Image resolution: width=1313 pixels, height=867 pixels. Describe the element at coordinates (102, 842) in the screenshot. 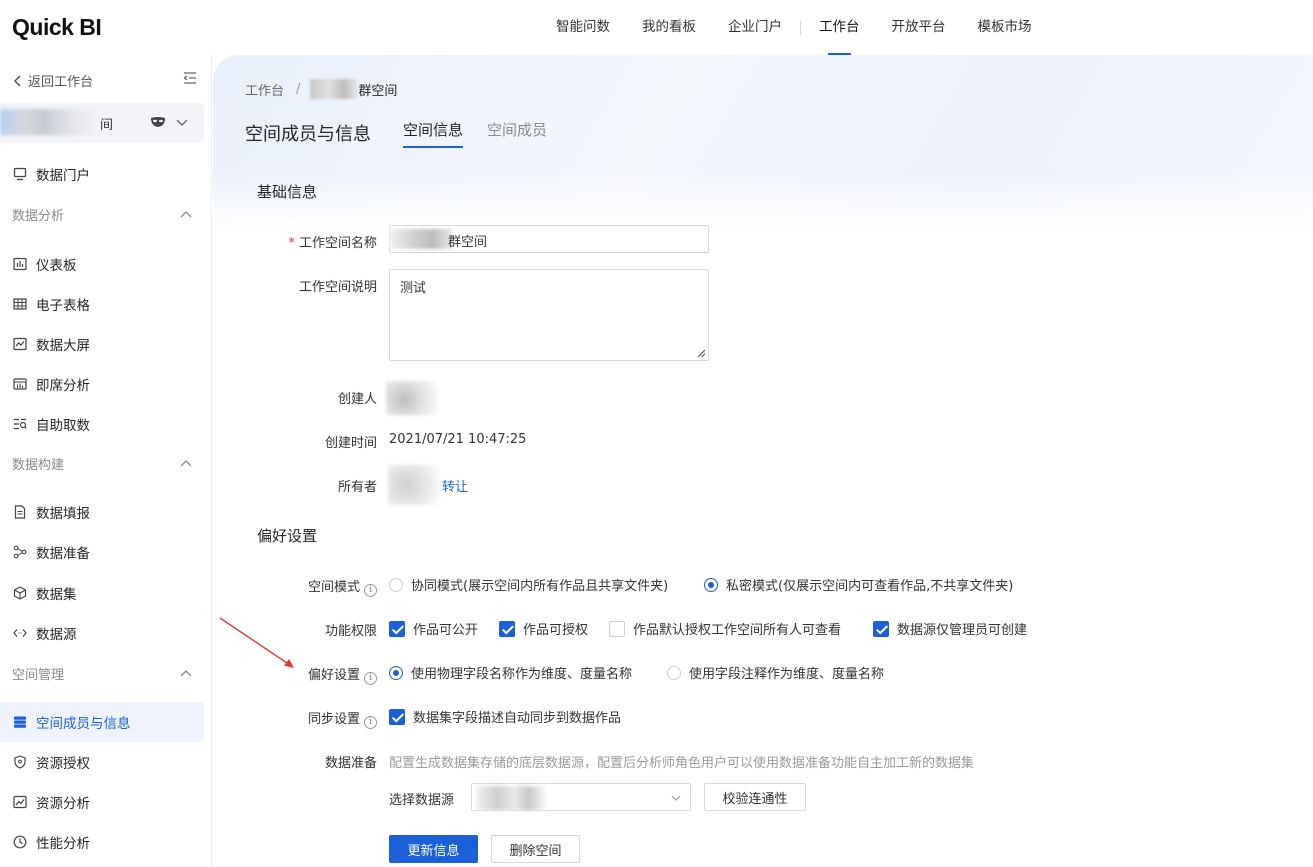

I see `sidebar-item-performance: 性能分析` at that location.